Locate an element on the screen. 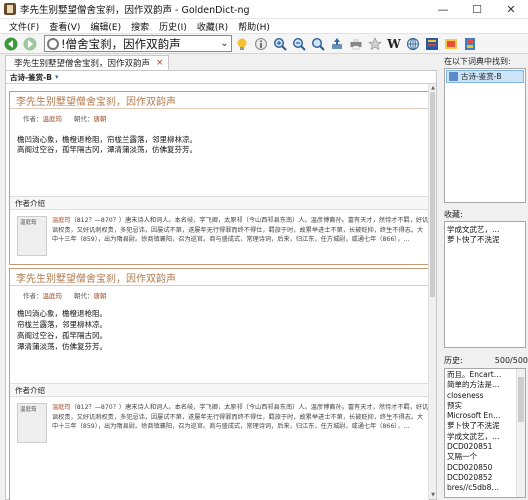  menu-edit: 编辑(E) is located at coordinates (105, 26).